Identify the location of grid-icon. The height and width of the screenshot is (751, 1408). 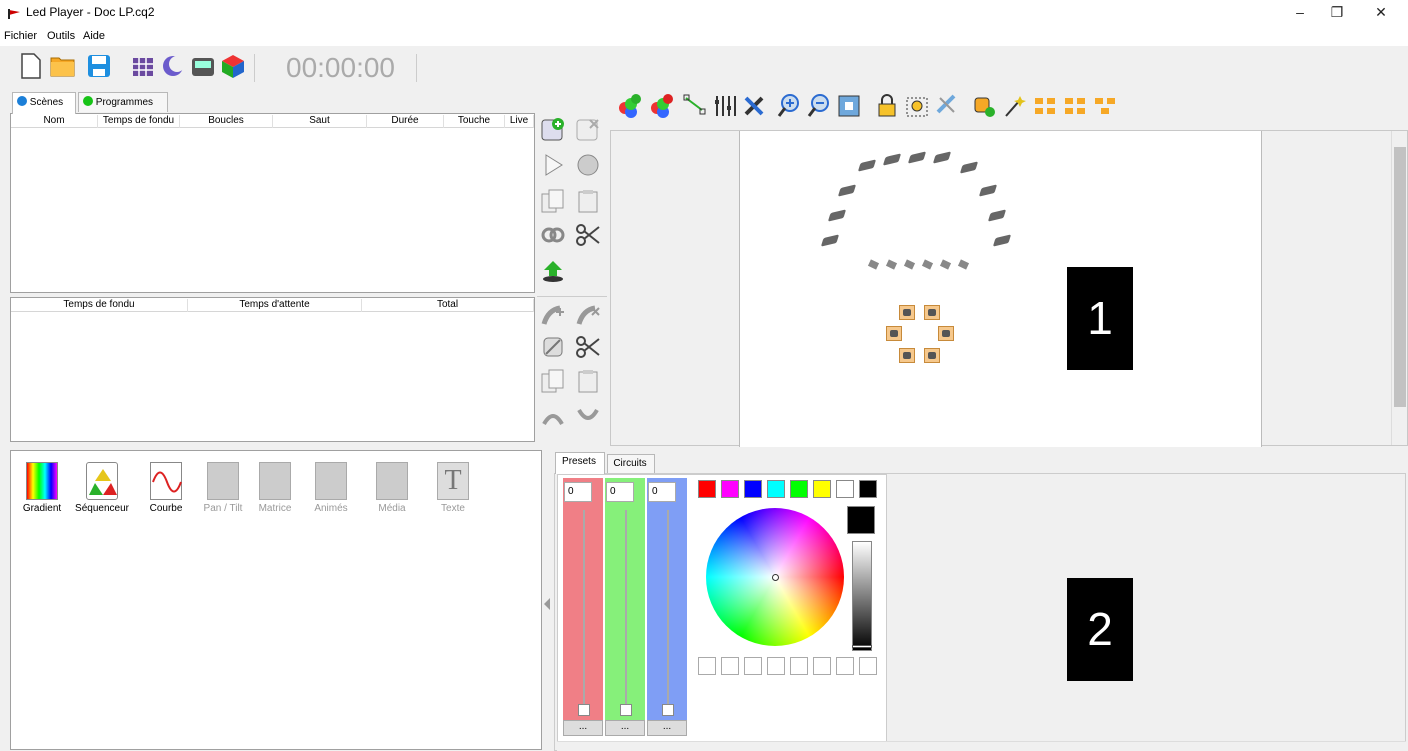
(143, 66).